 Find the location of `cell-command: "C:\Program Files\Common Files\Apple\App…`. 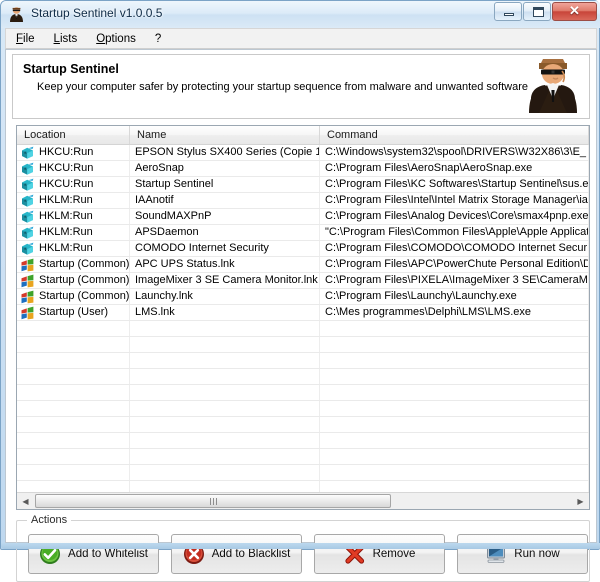

cell-command: "C:\Program Files\Common Files\Apple\App… is located at coordinates (454, 232).